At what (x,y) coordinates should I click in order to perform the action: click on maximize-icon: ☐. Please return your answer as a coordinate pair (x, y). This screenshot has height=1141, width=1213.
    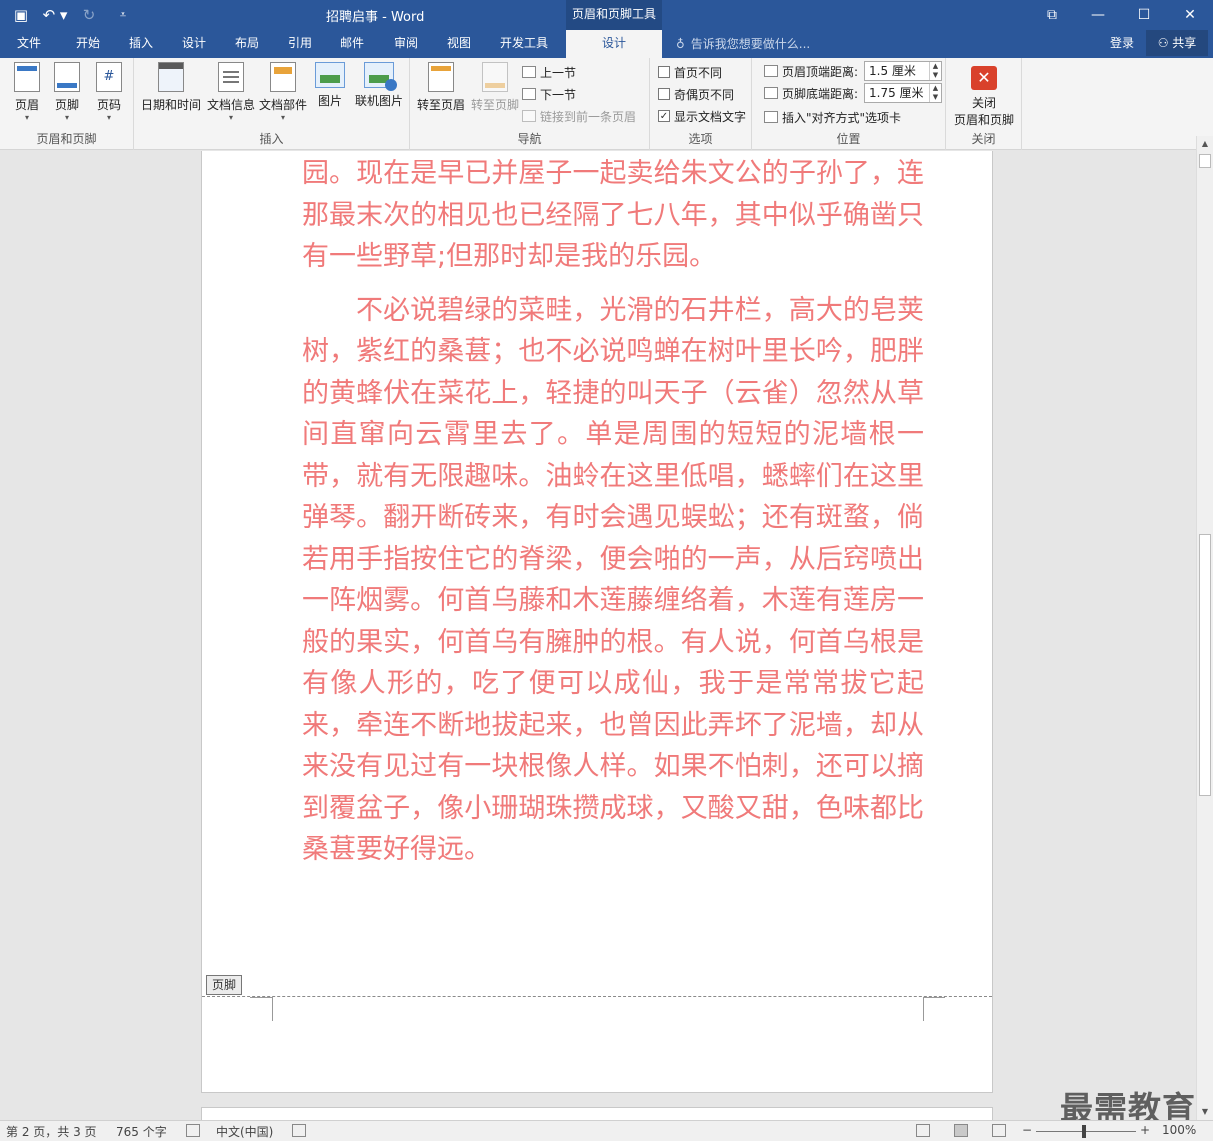
    Looking at the image, I should click on (1144, 15).